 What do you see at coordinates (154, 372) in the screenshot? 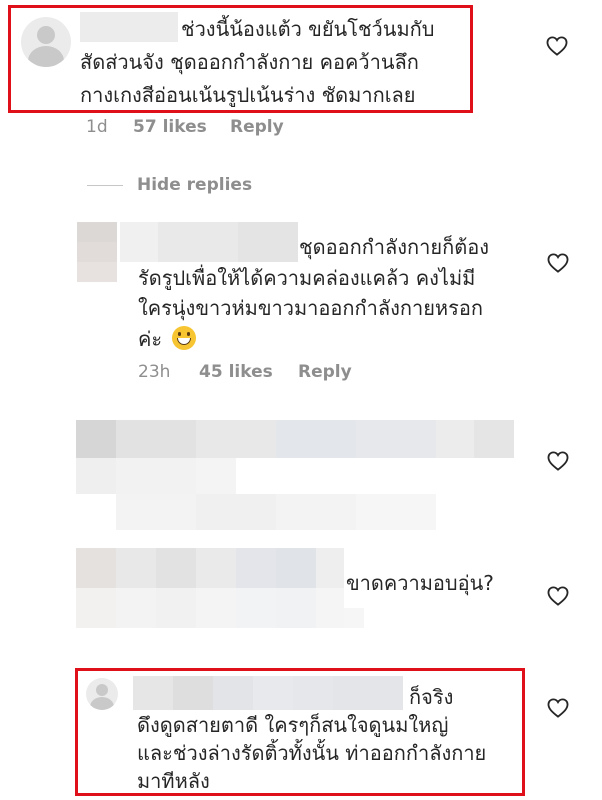
I see `comment-timestamp: 23h` at bounding box center [154, 372].